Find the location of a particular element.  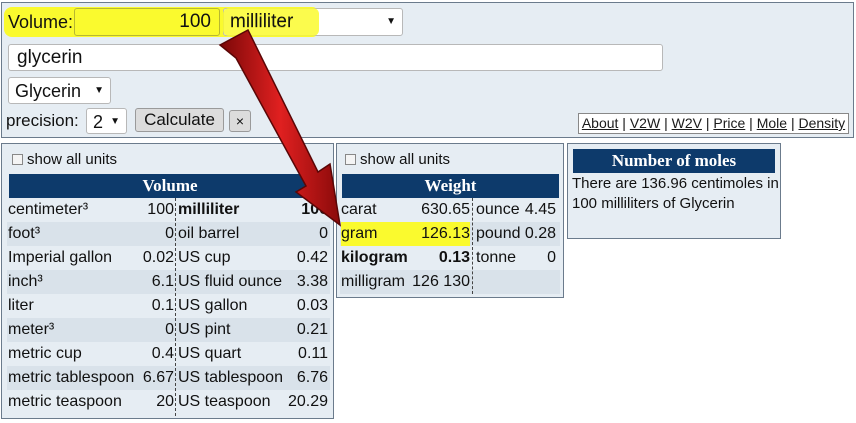

table-row: liter 0.1 US gallon 0.03 is located at coordinates (168, 306).